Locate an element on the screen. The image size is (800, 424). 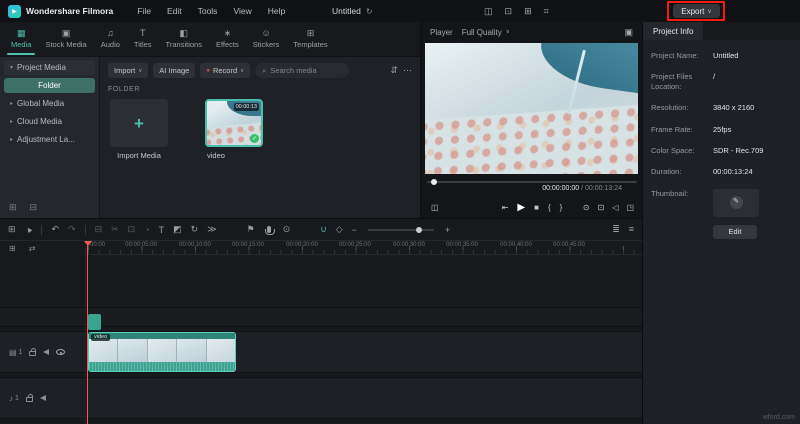
stock-media-icon: ▣ is located at coordinates (66, 33).